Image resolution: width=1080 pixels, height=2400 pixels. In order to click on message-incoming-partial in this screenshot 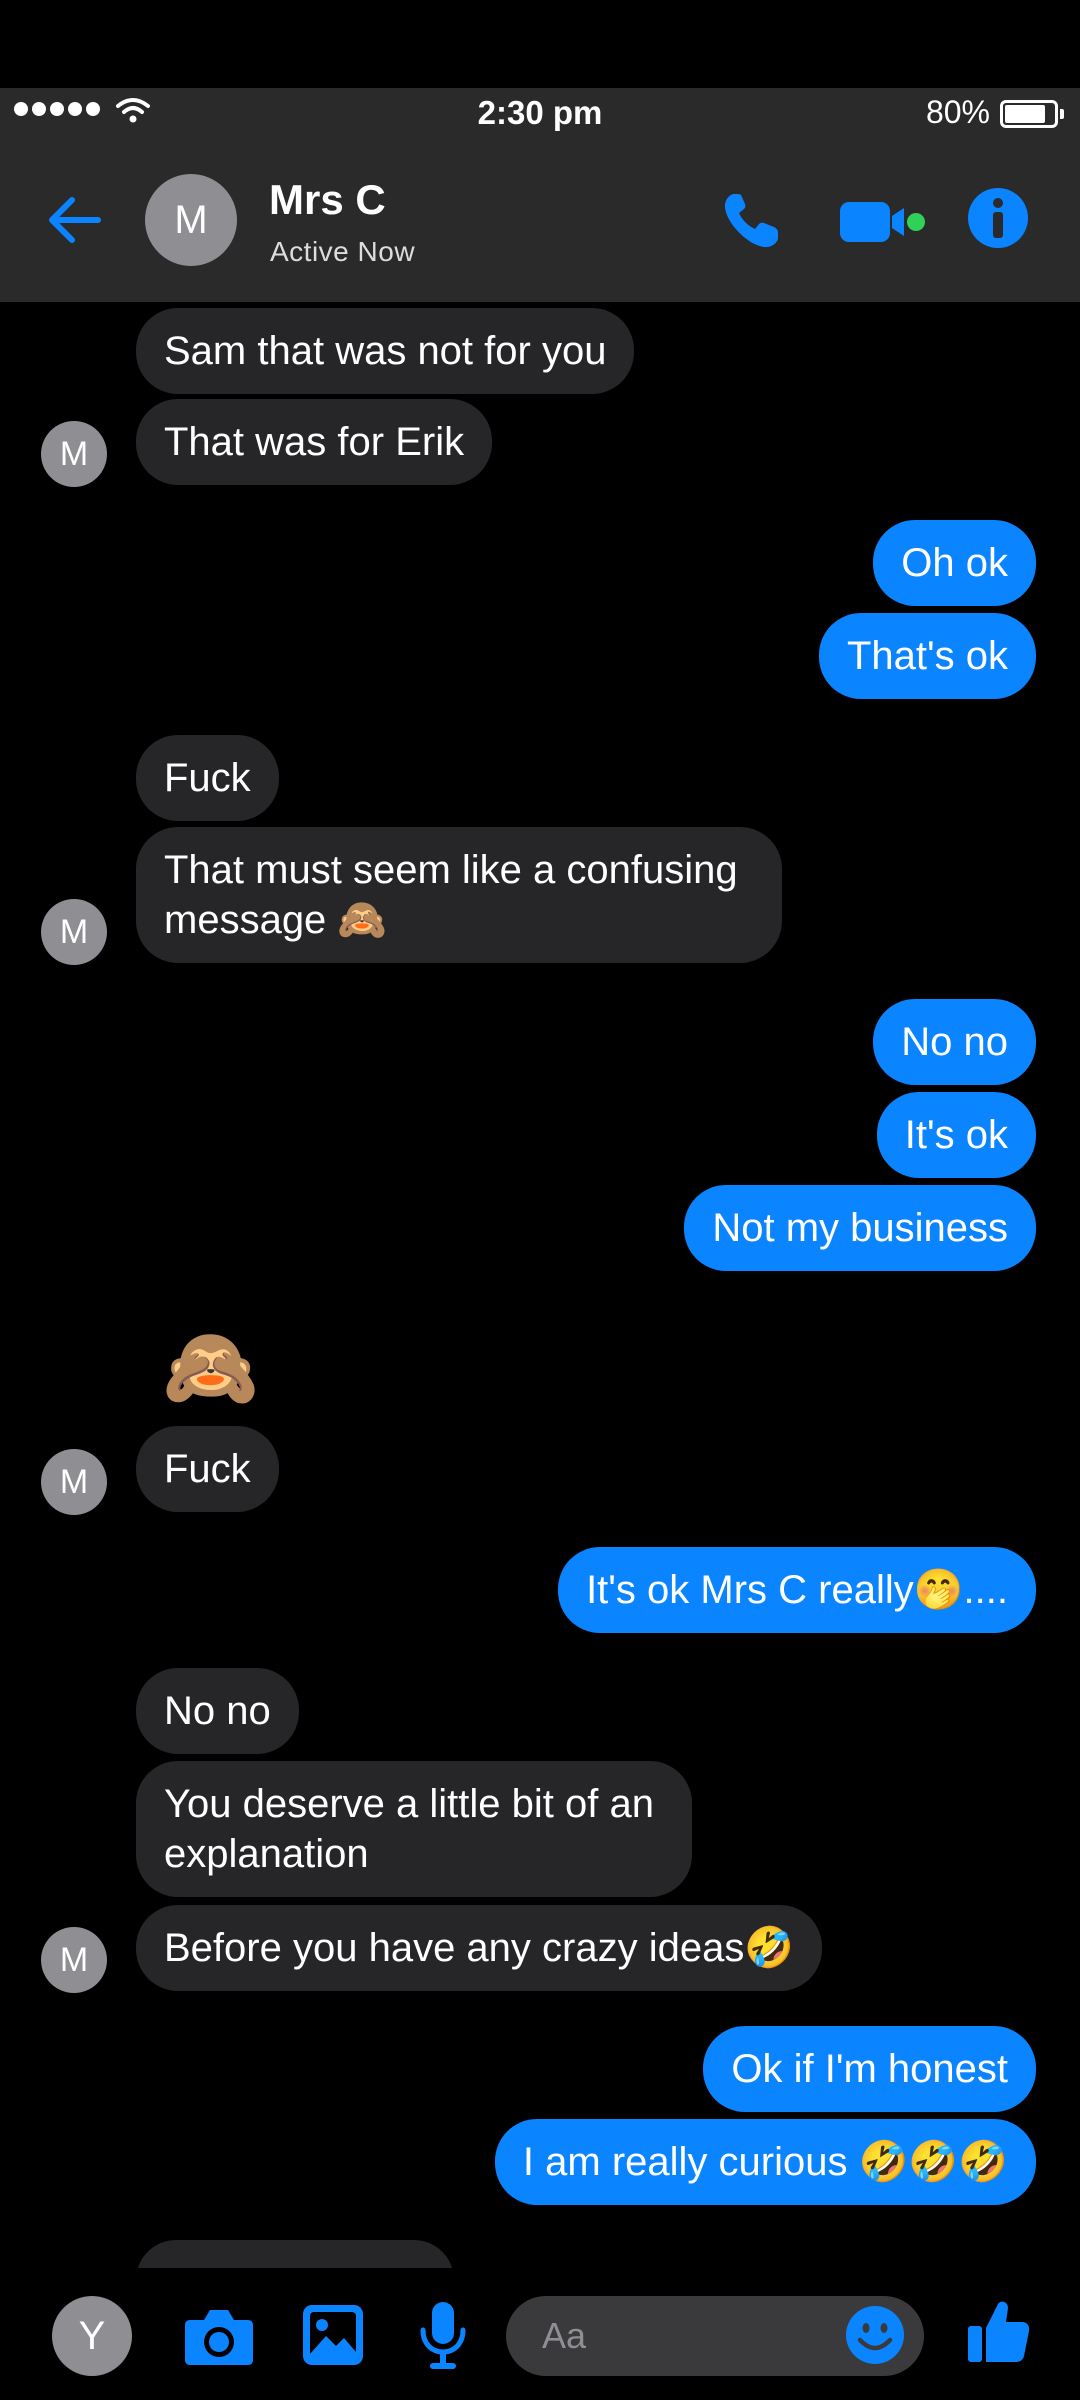, I will do `click(295, 2254)`.